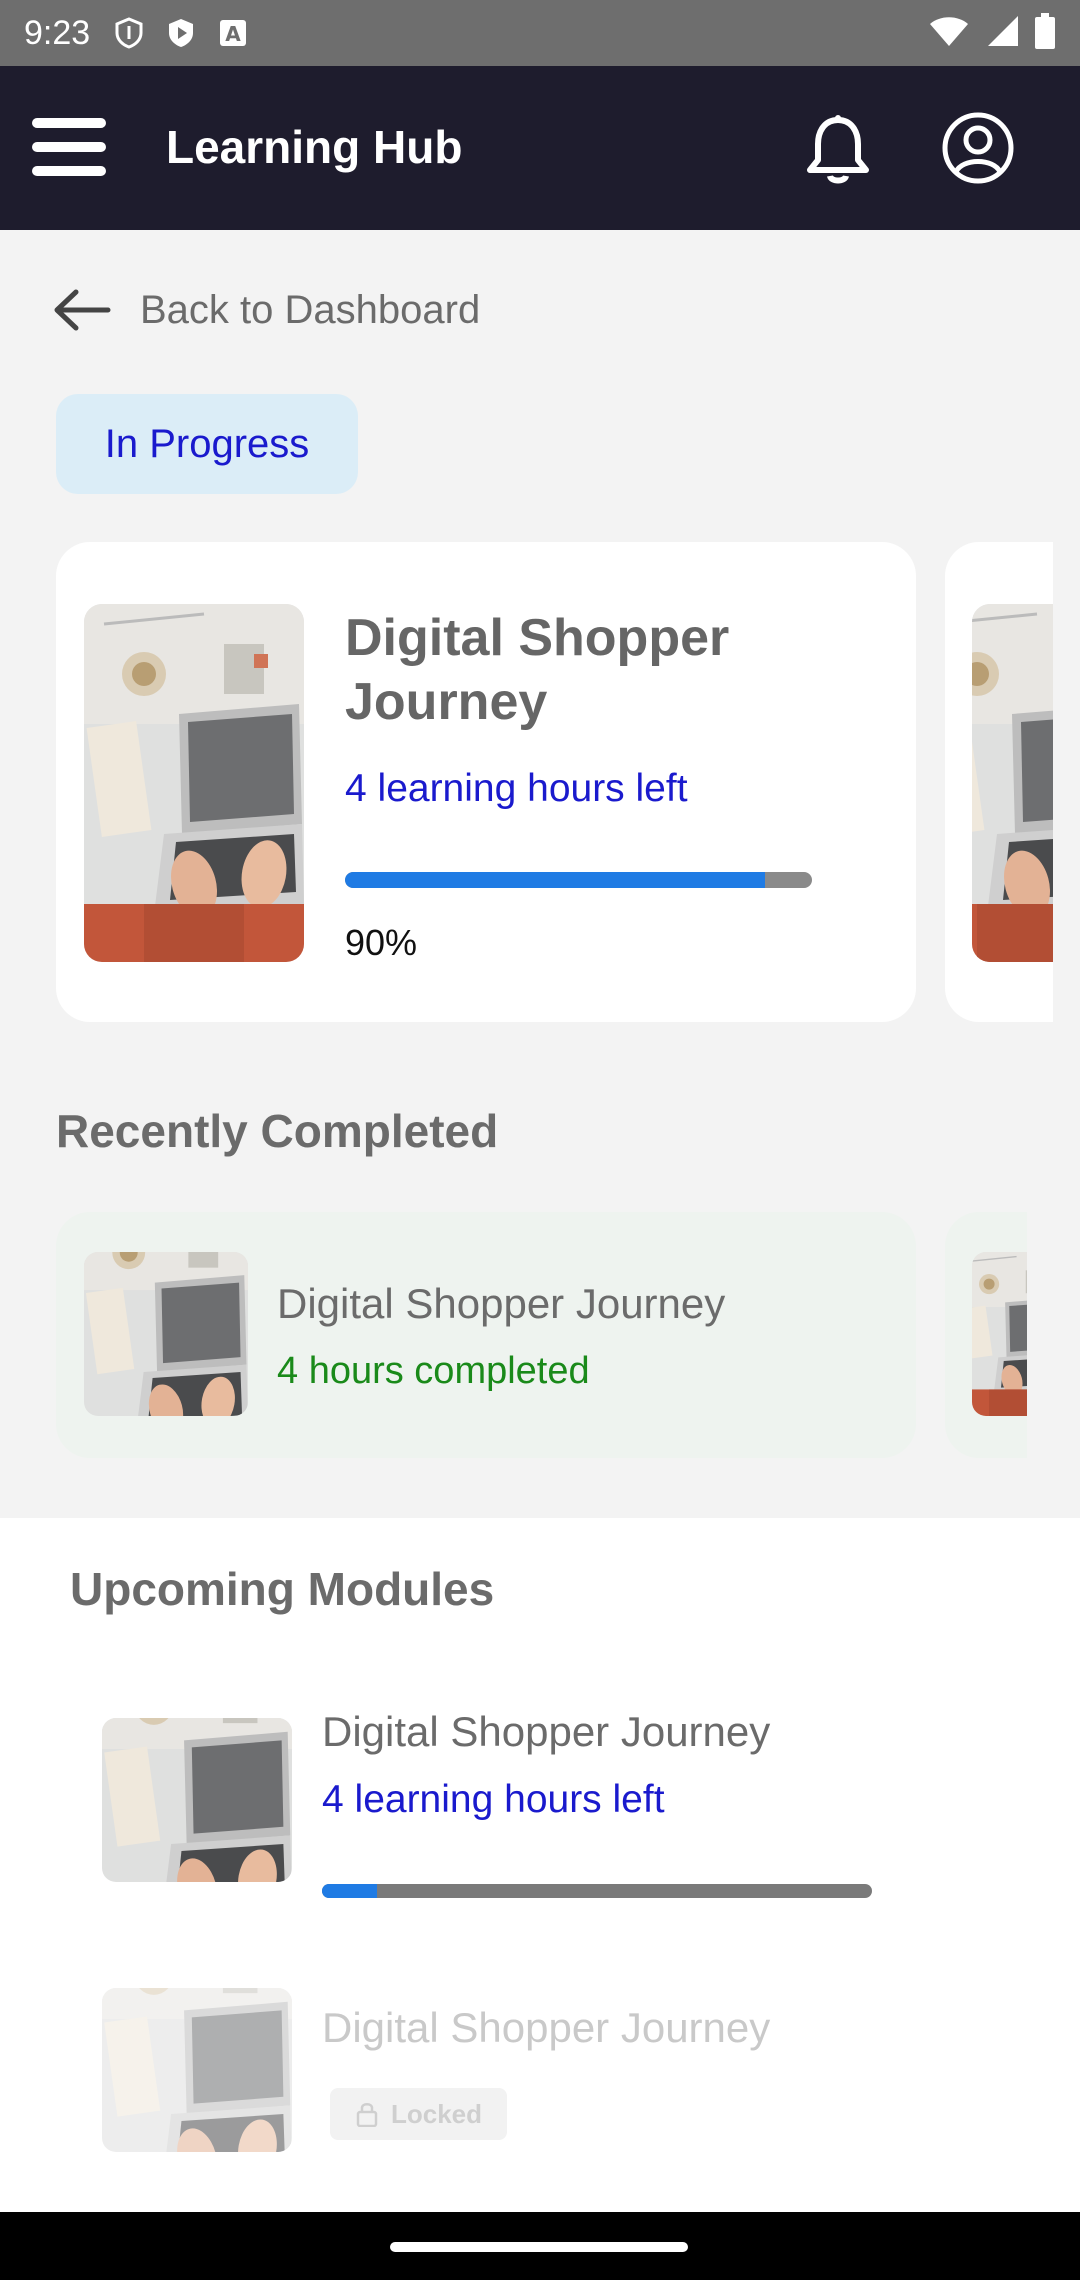  Describe the element at coordinates (381, 942) in the screenshot. I see `progress-percent: 90%` at that location.